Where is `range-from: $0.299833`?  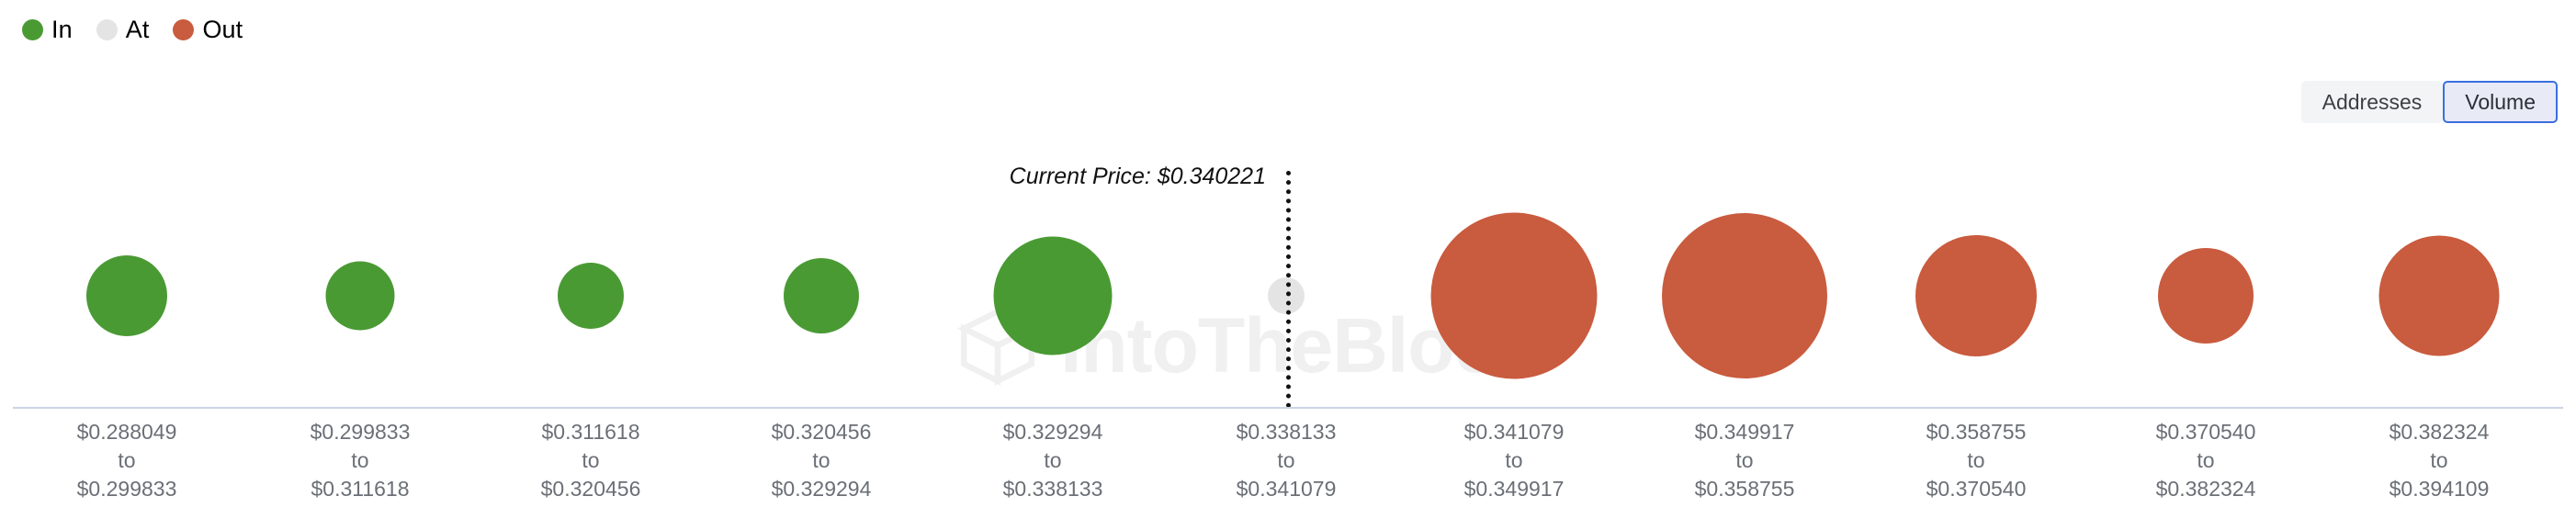
range-from: $0.299833 is located at coordinates (360, 432).